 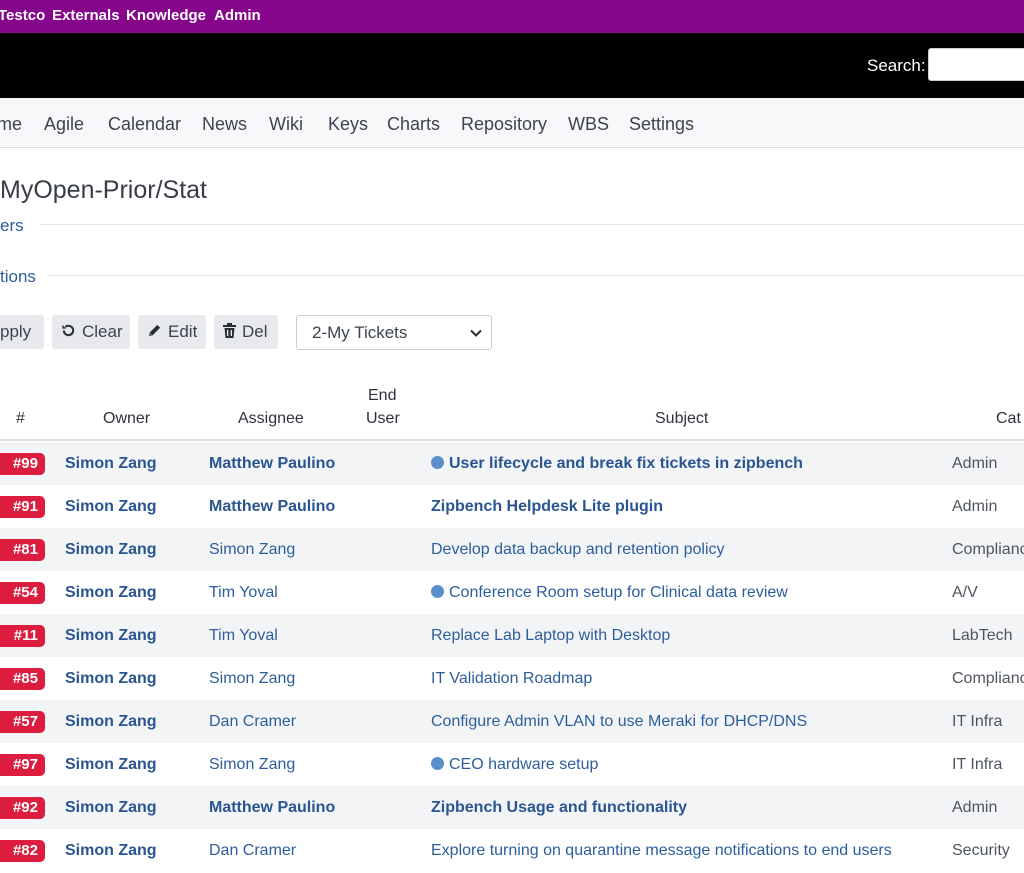 What do you see at coordinates (144, 124) in the screenshot?
I see `tab-calendar: Calendar` at bounding box center [144, 124].